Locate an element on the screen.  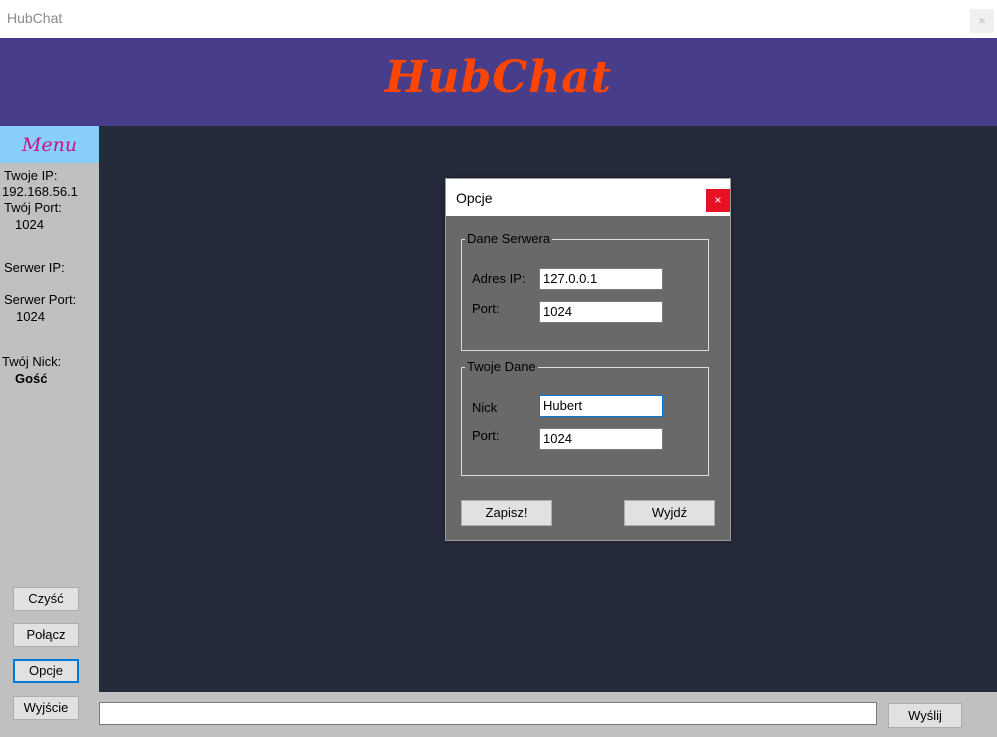
menu-header: Menu is located at coordinates (49, 144).